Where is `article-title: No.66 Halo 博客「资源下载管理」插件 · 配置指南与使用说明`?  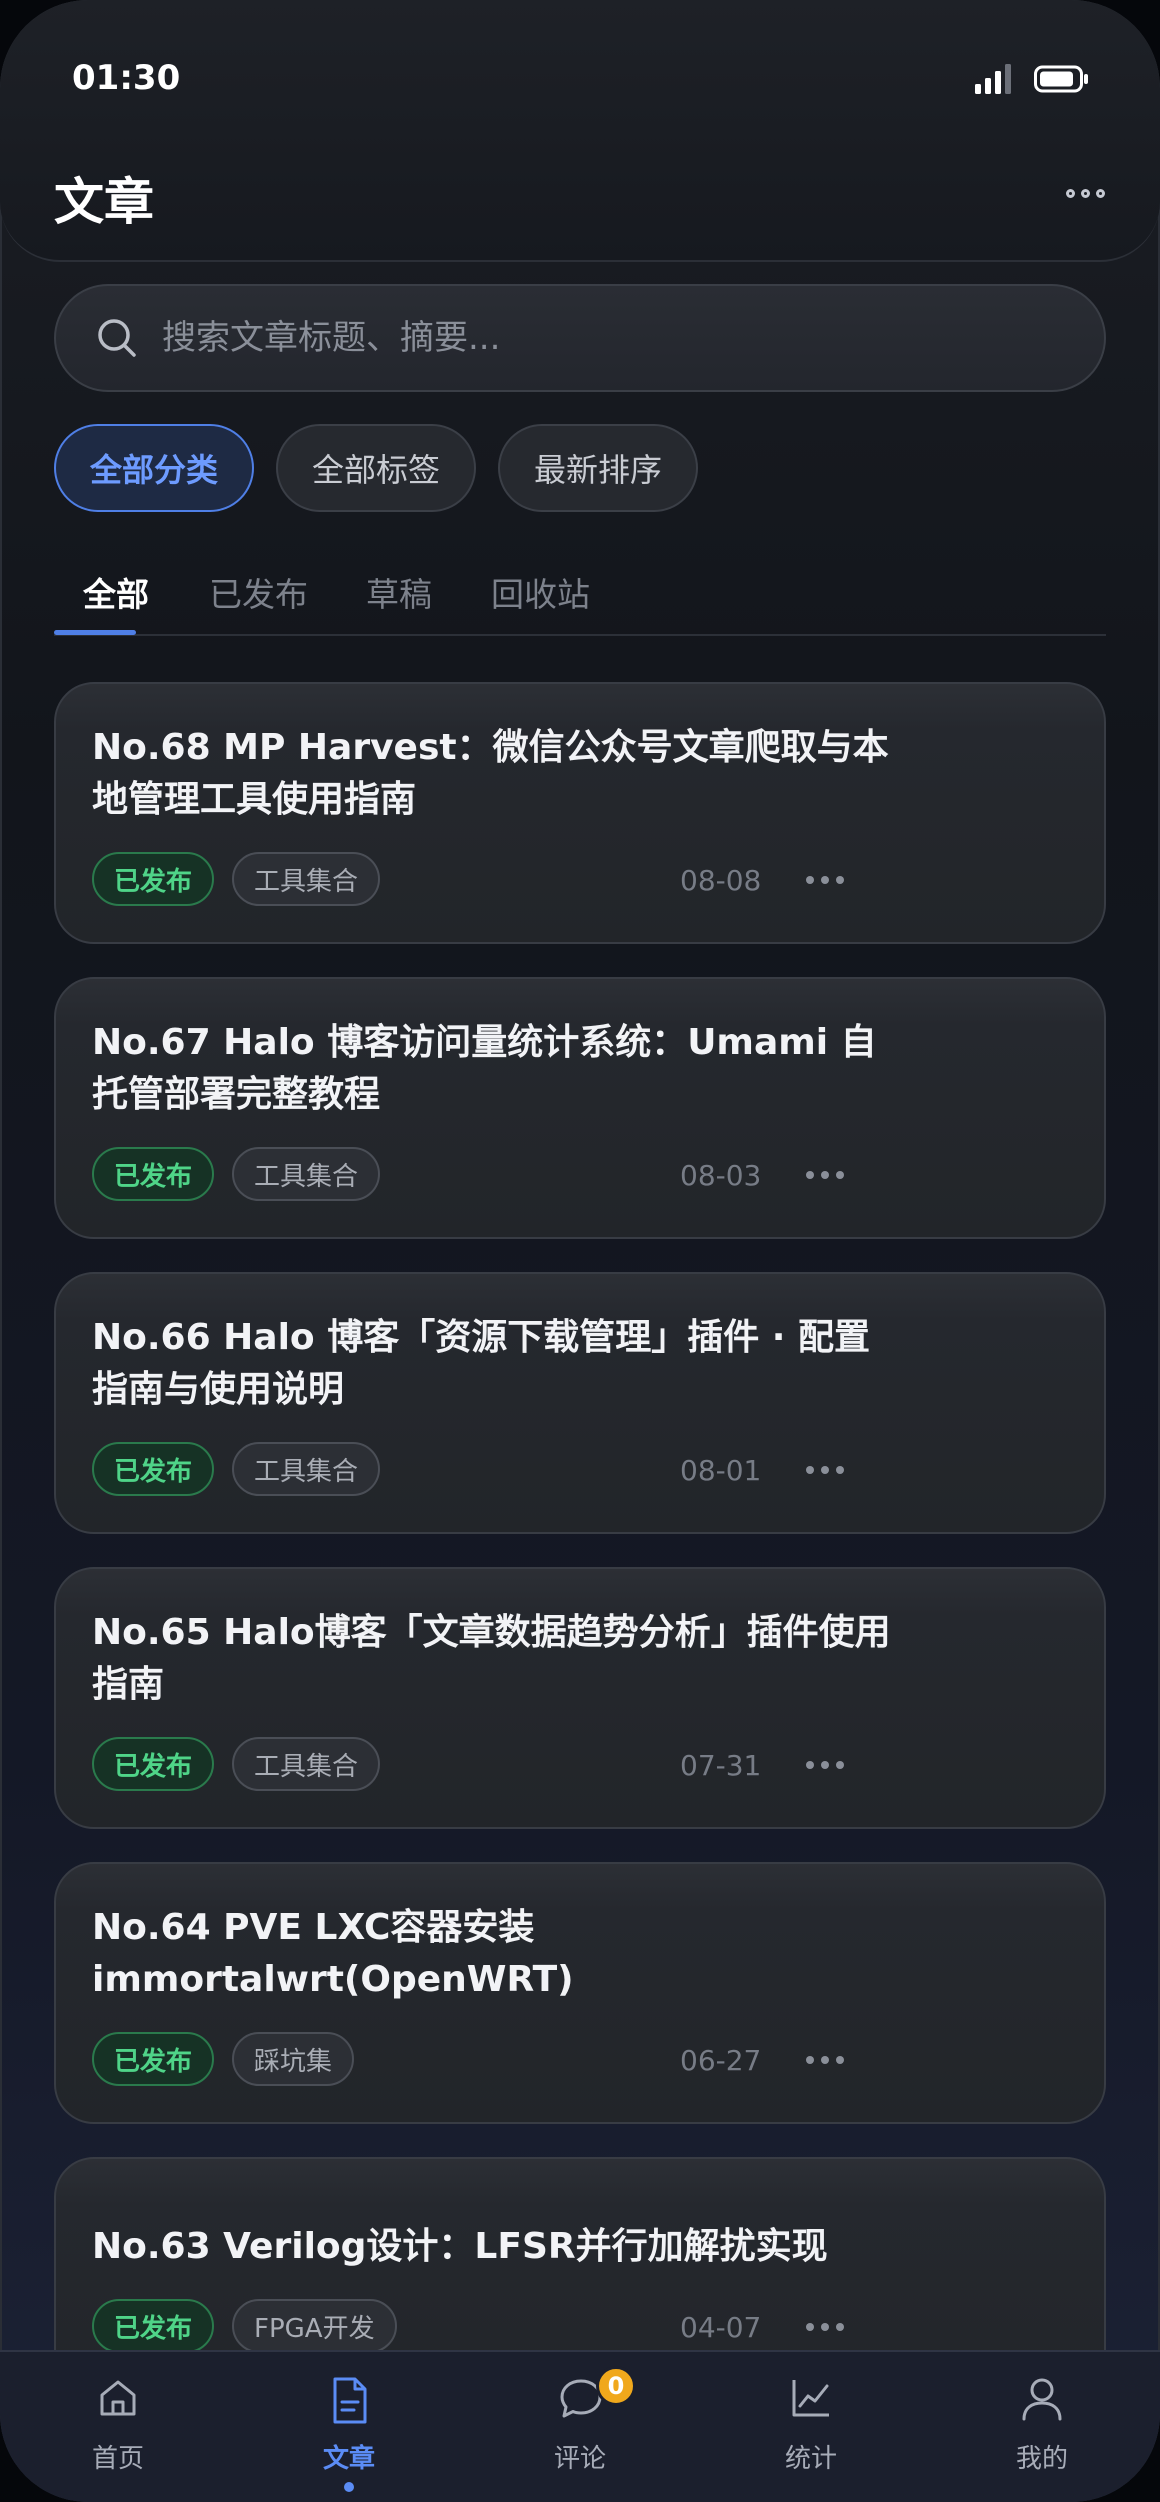 article-title: No.66 Halo 博客「资源下载管理」插件 · 配置指南与使用说明 is located at coordinates (481, 1363).